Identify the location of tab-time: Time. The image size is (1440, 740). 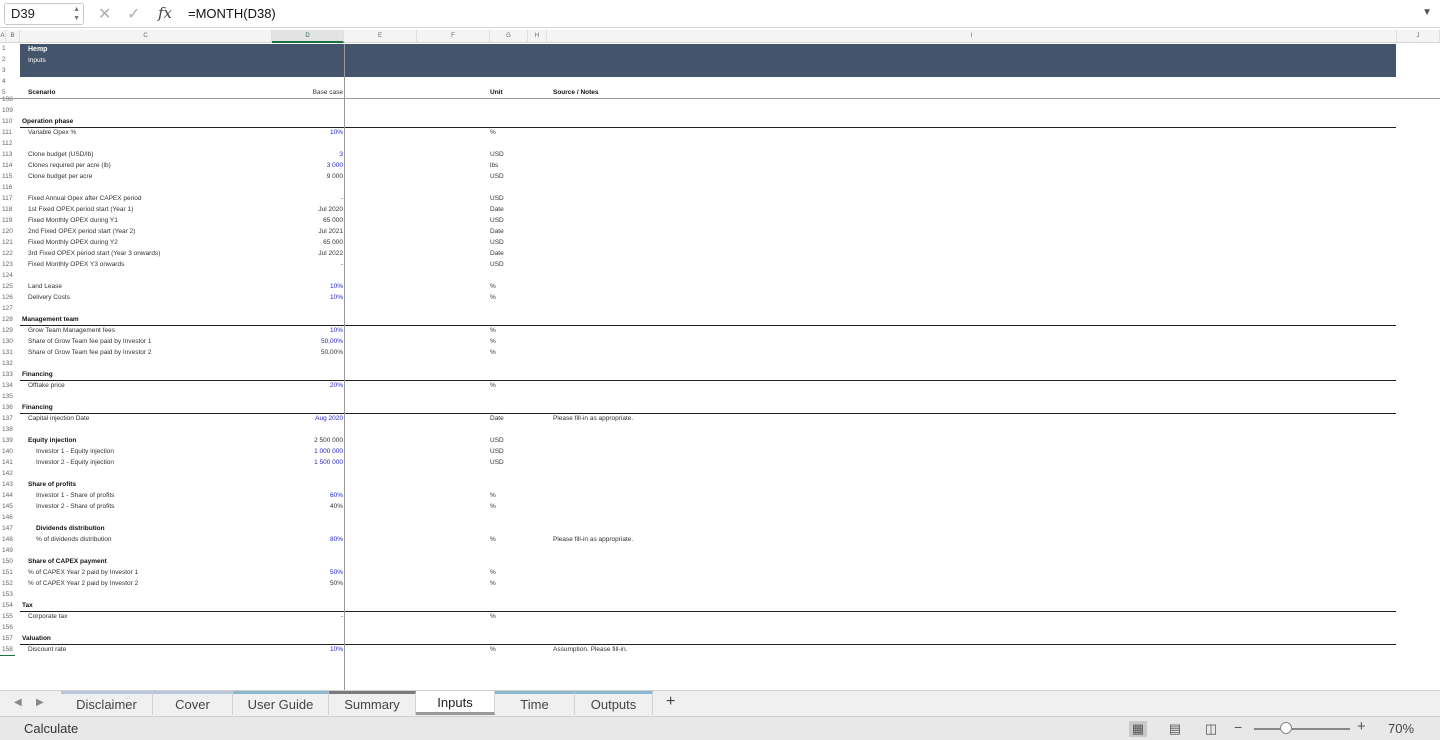
(535, 703).